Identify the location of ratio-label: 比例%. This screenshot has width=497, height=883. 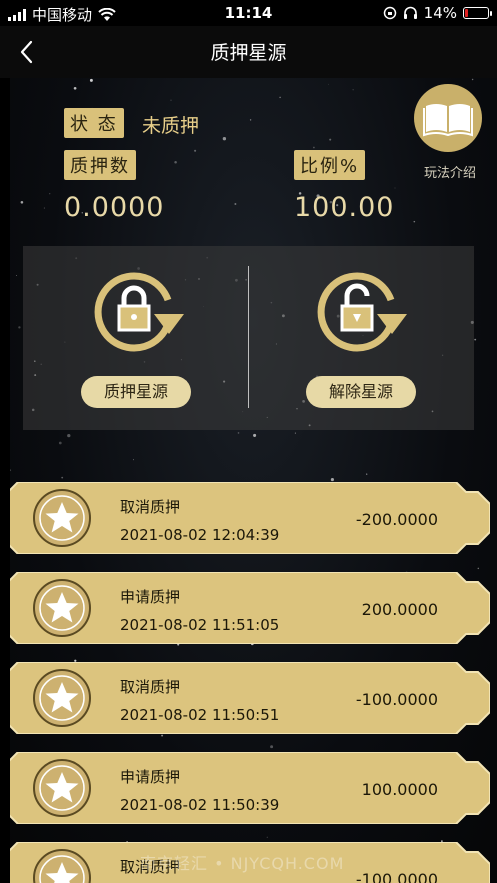
(330, 165).